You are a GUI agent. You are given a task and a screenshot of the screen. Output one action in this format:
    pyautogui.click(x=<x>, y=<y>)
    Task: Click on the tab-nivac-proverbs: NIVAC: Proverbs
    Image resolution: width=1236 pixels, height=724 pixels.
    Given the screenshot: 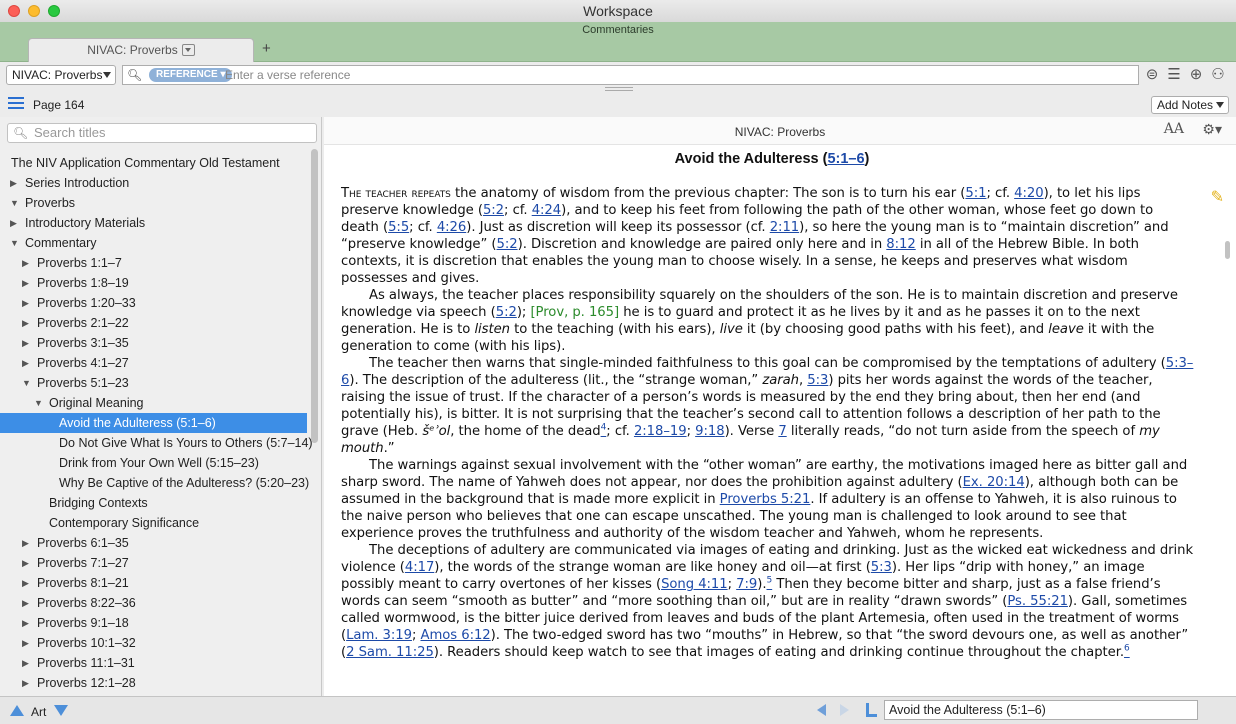 What is the action you would take?
    pyautogui.click(x=141, y=50)
    